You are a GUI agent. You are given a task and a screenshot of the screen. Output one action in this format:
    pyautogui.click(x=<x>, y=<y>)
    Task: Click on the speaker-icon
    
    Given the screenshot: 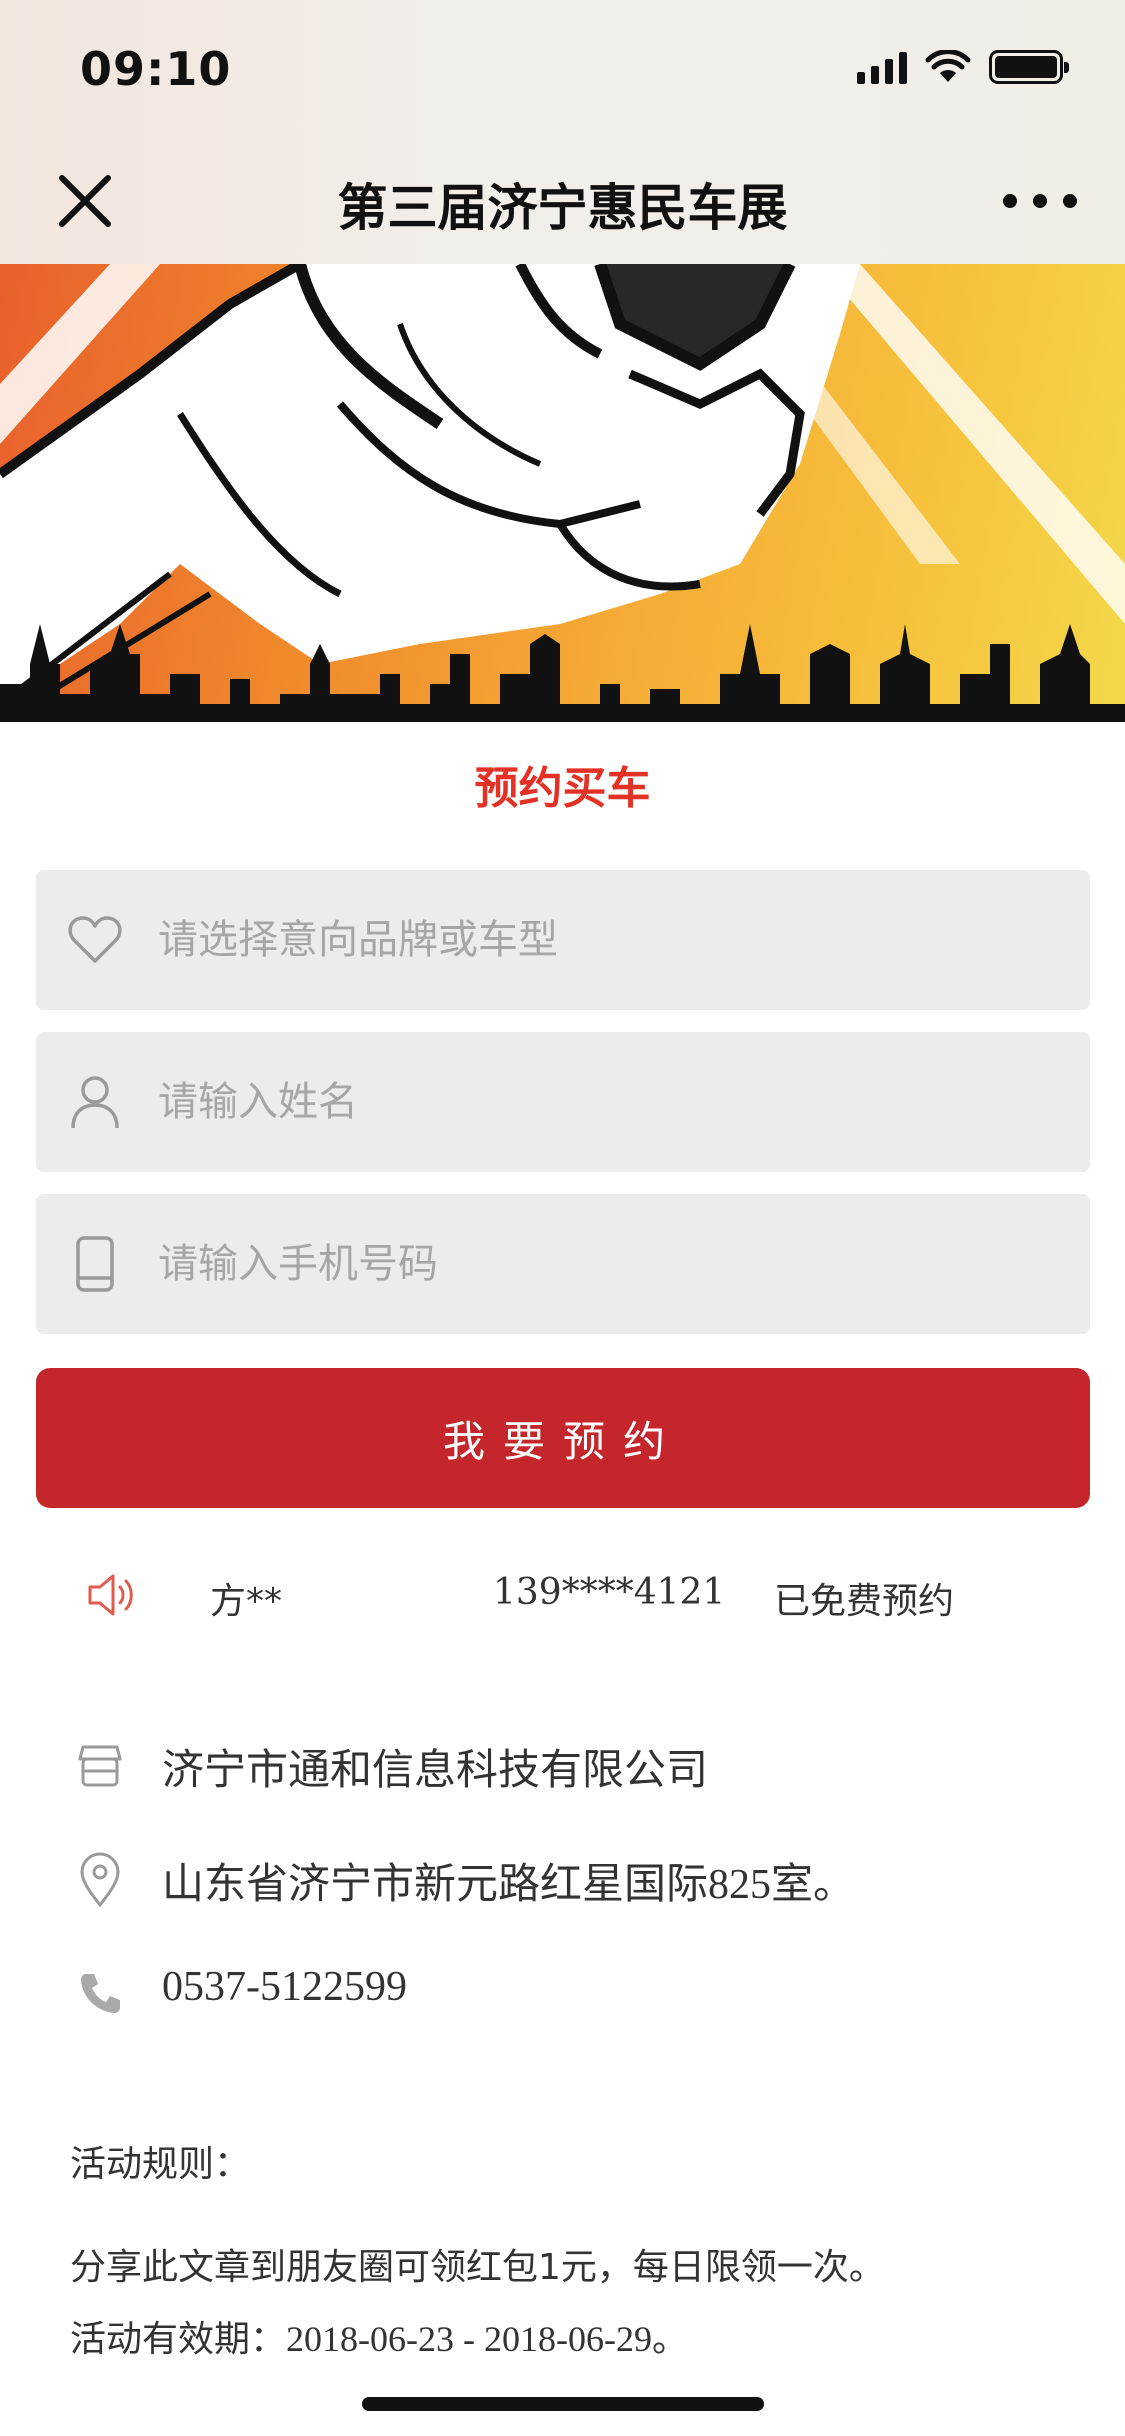 What is the action you would take?
    pyautogui.click(x=111, y=1597)
    